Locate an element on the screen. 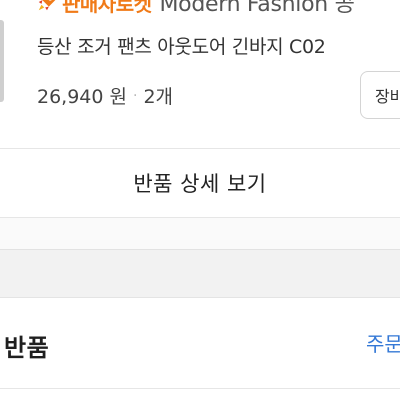  section-separator is located at coordinates (200, 273).